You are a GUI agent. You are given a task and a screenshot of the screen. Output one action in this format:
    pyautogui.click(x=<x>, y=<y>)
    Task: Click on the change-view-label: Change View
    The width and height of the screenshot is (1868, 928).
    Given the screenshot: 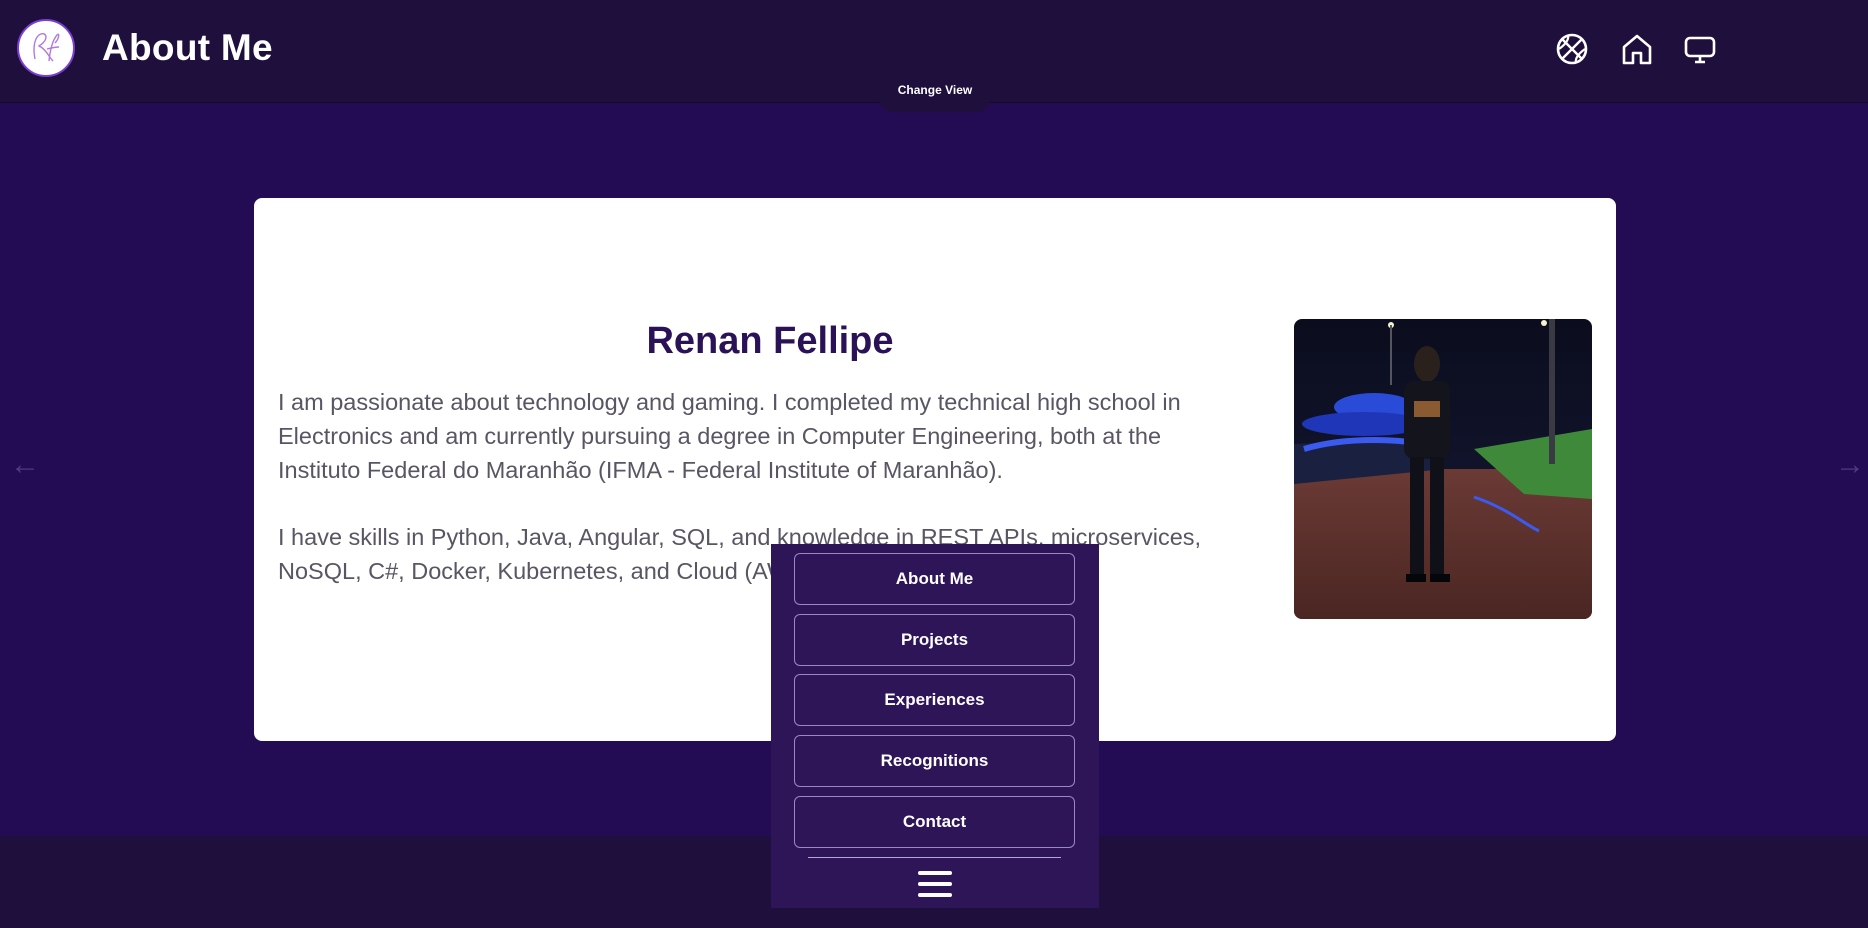 What is the action you would take?
    pyautogui.click(x=935, y=90)
    